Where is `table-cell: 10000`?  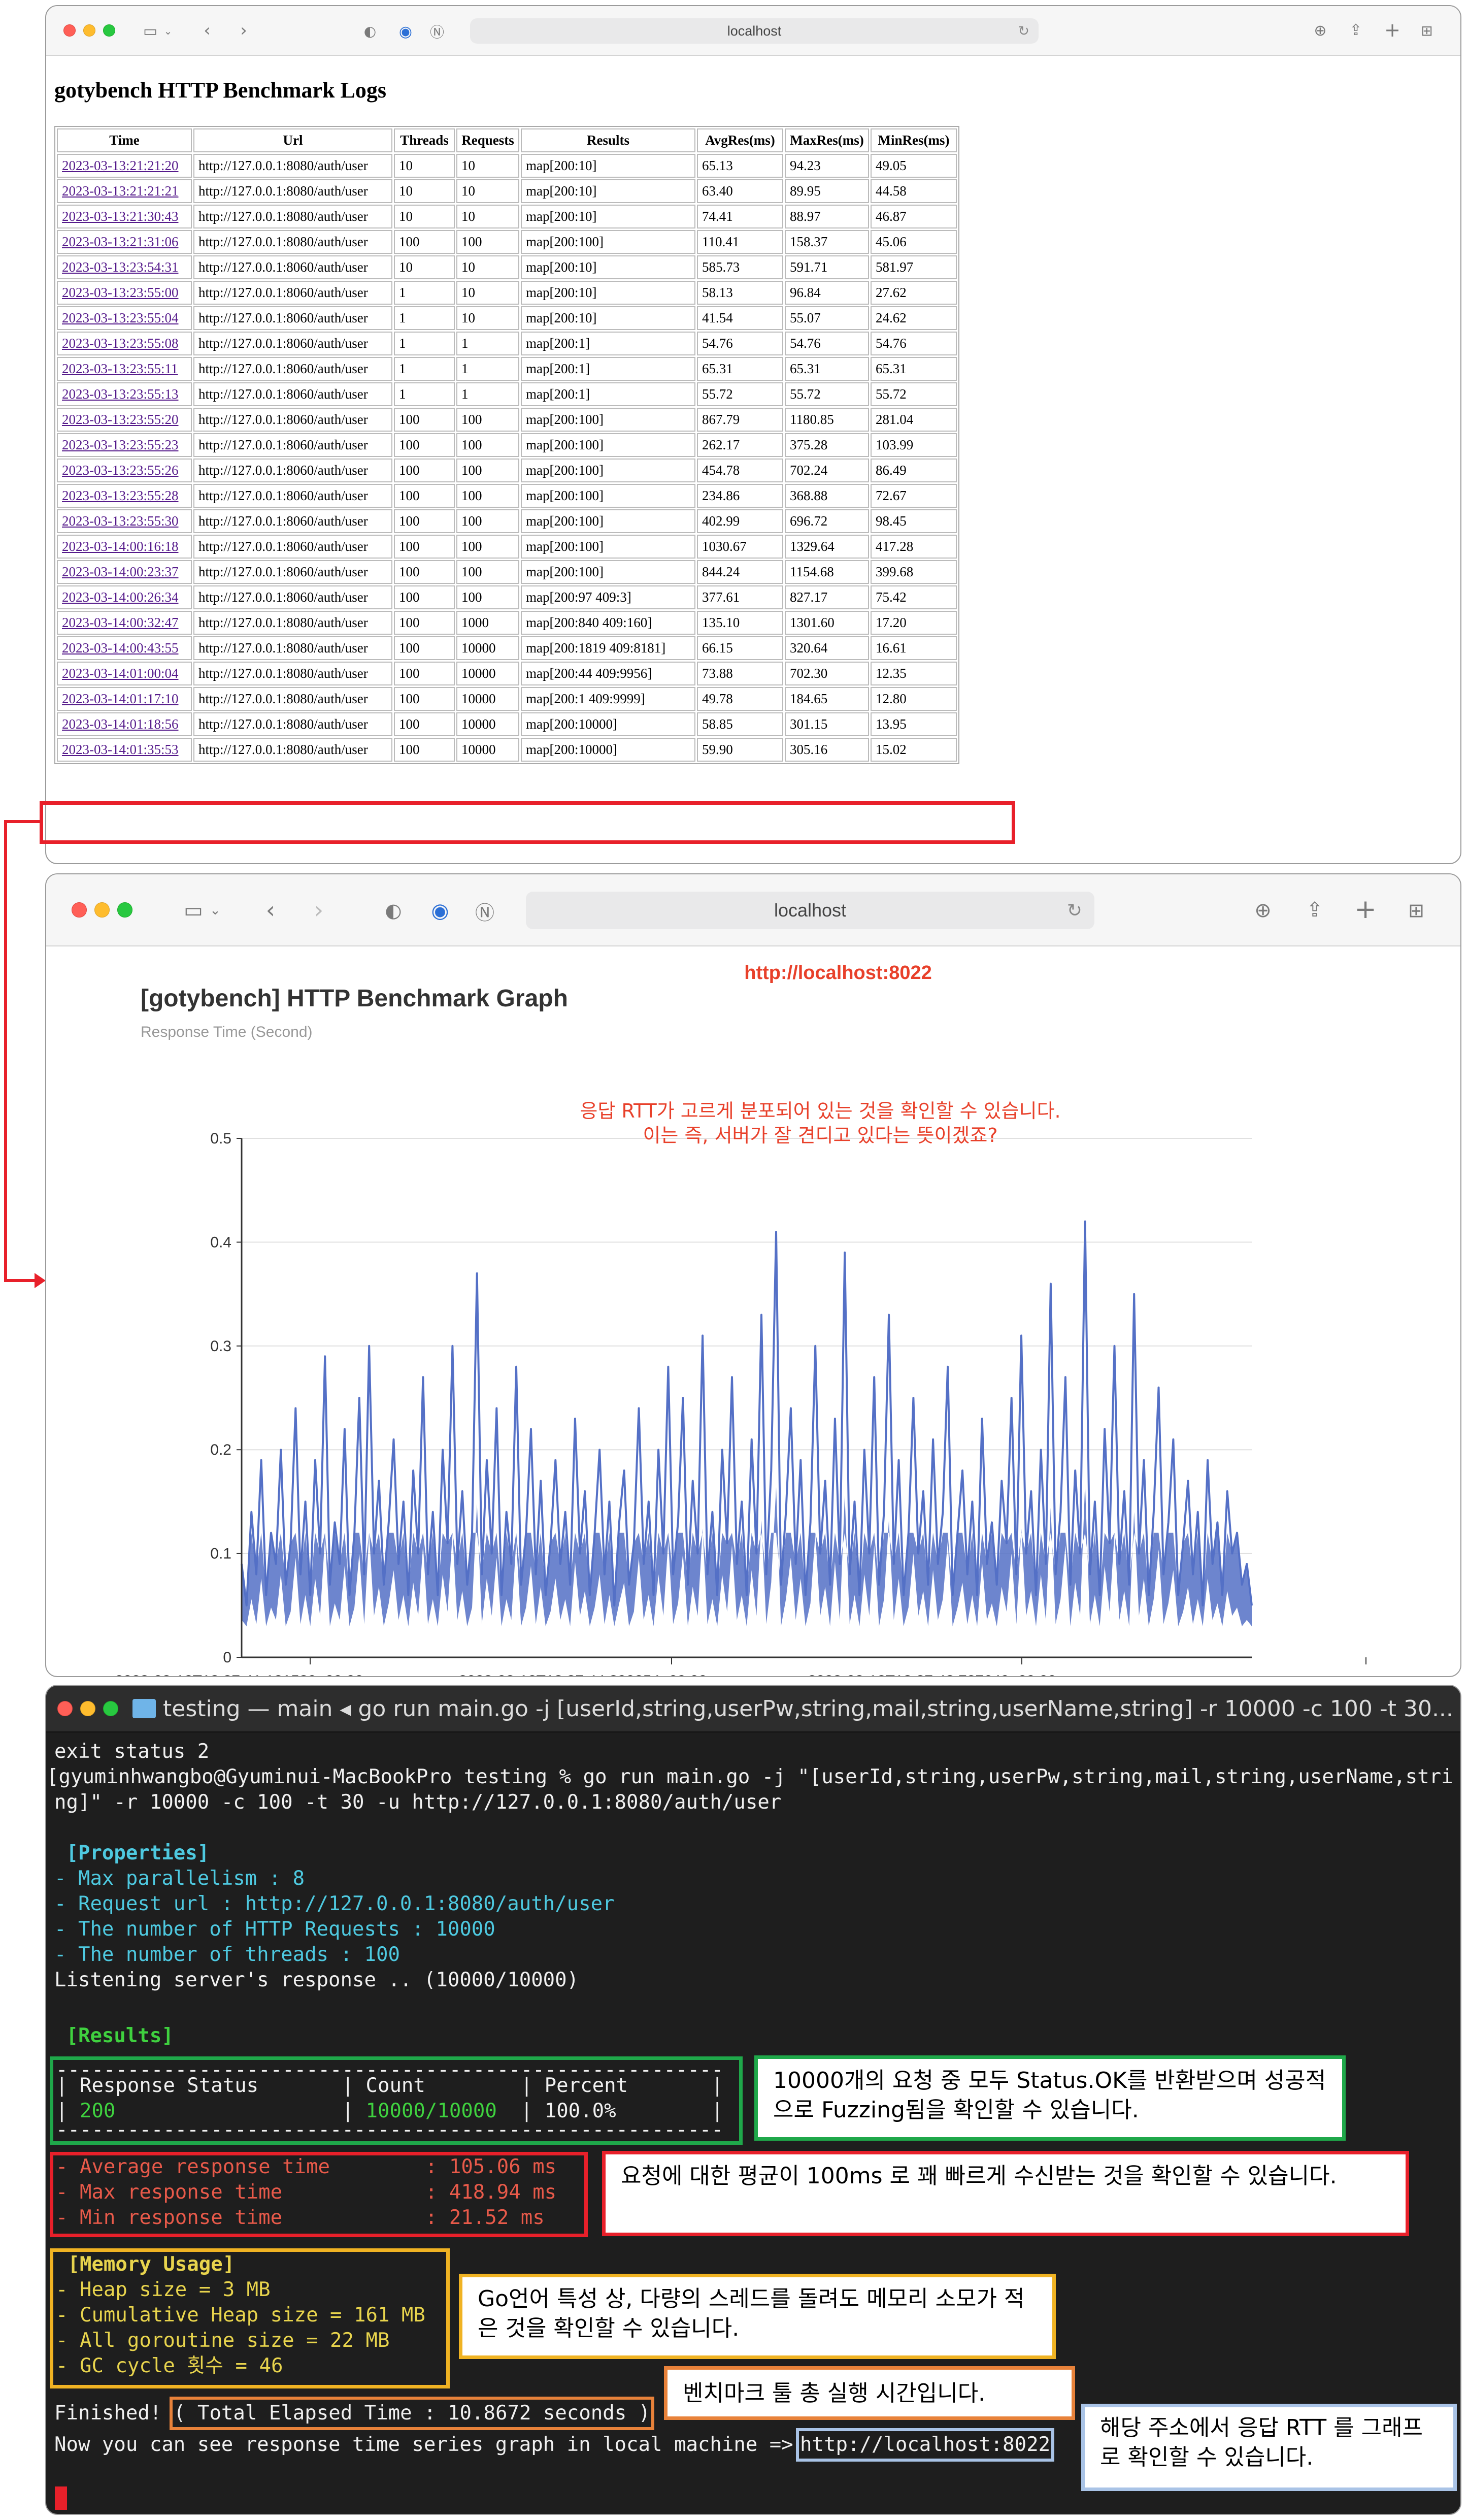
table-cell: 10000 is located at coordinates (487, 699).